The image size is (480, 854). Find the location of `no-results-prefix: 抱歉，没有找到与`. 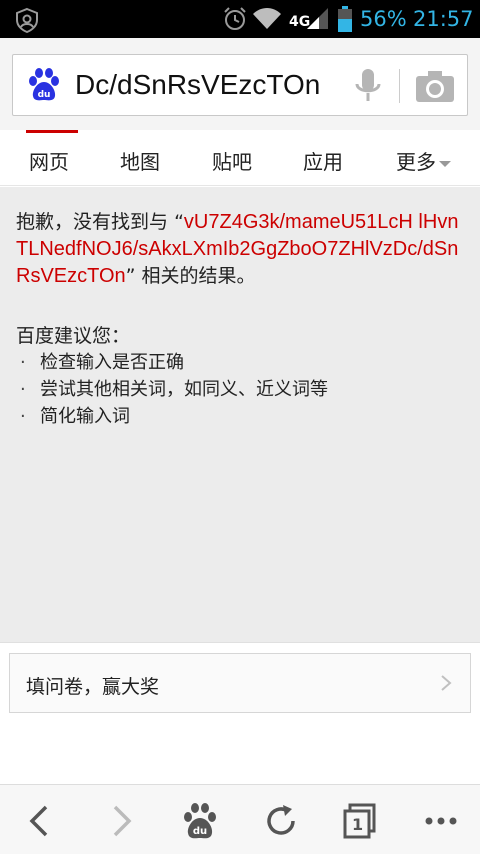

no-results-prefix: 抱歉，没有找到与 is located at coordinates (92, 222).